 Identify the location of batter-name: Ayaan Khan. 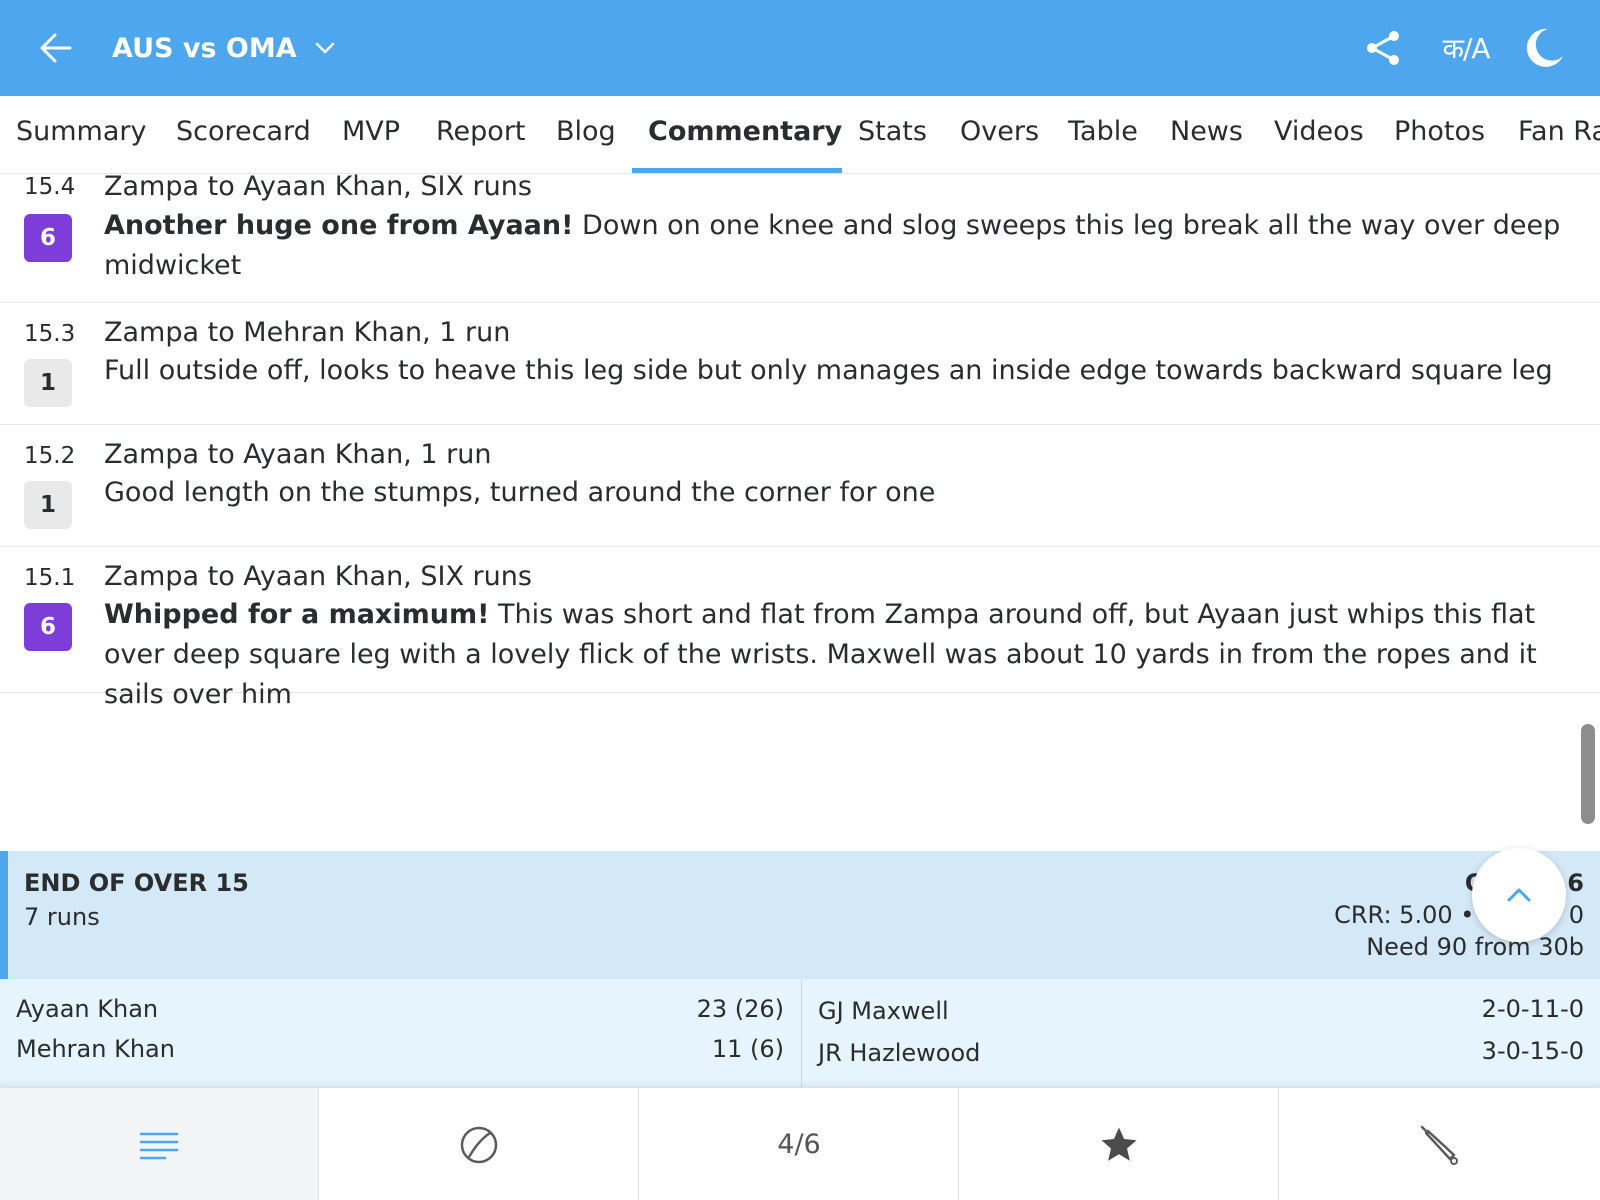
(87, 1009).